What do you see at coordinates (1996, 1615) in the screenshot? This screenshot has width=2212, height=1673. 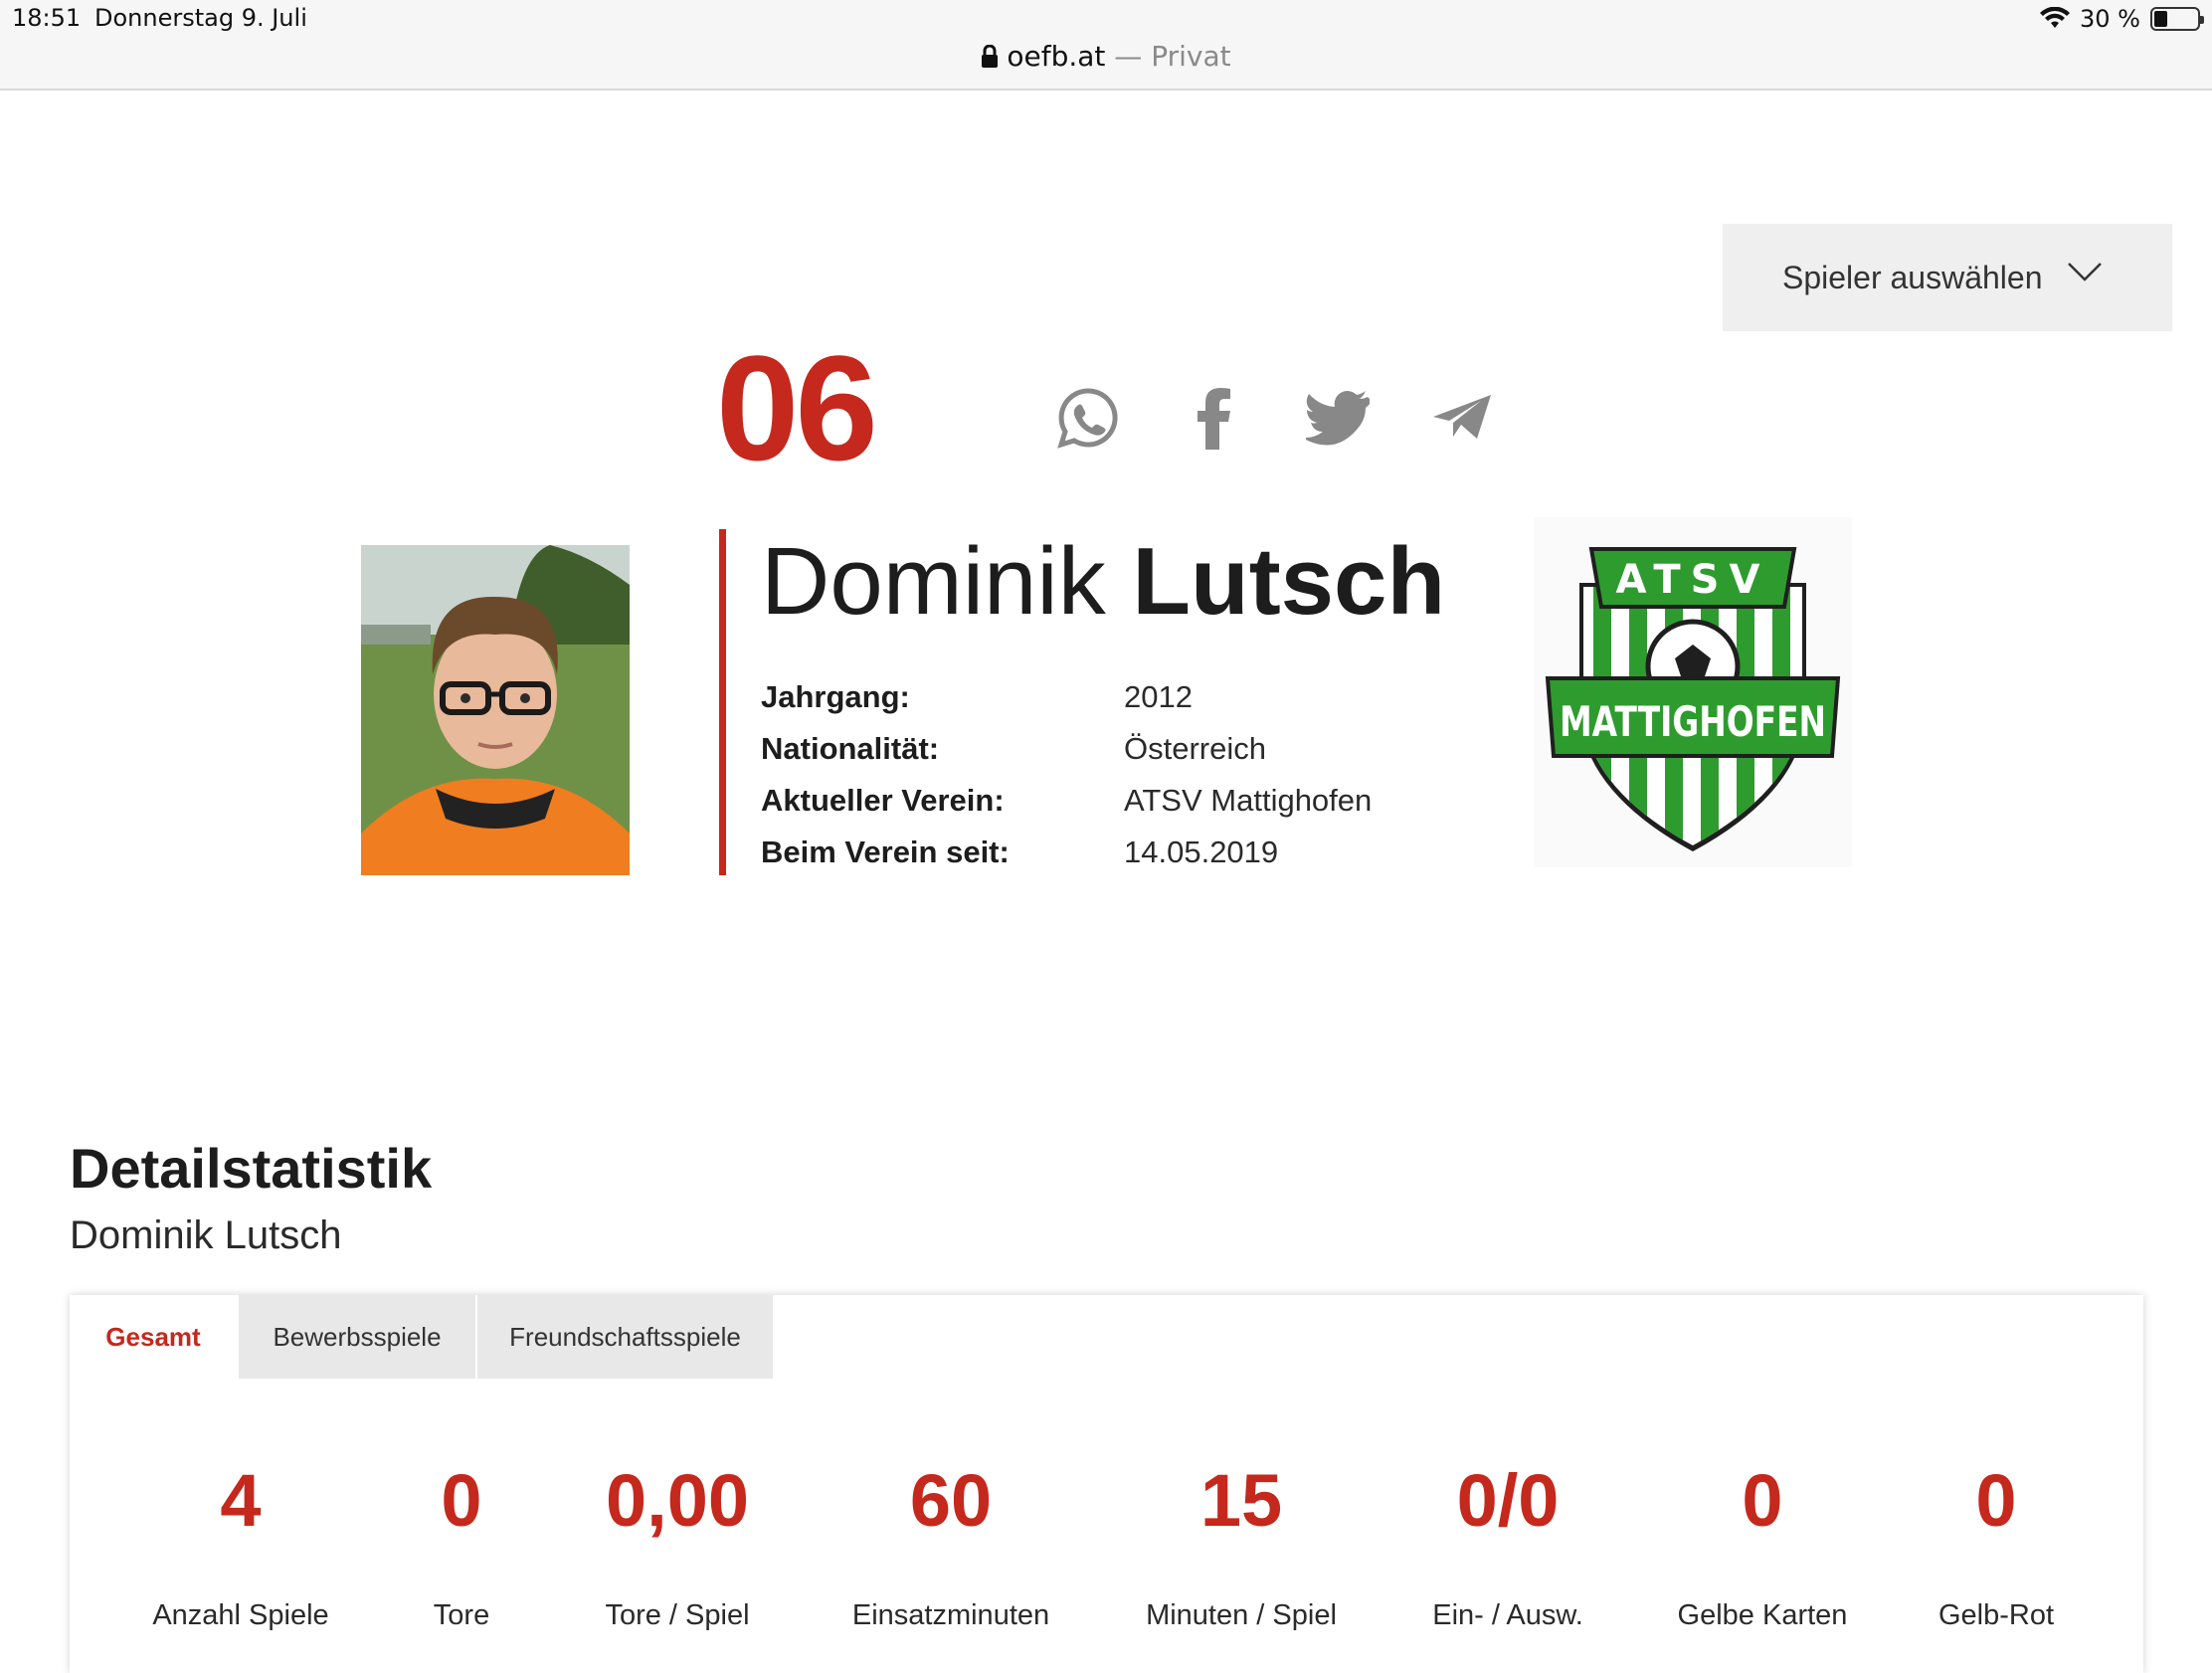 I see `stat-label: Gelb-Rot` at bounding box center [1996, 1615].